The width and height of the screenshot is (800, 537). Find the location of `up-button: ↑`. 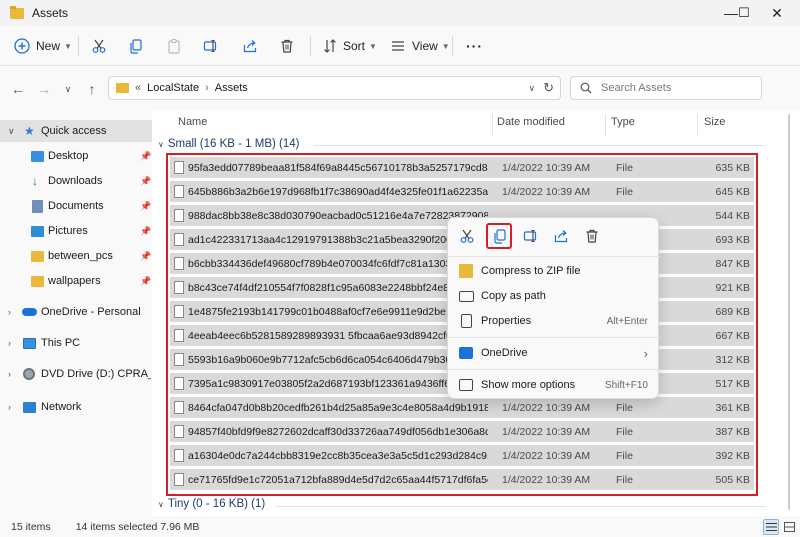

up-button: ↑ is located at coordinates (92, 89).